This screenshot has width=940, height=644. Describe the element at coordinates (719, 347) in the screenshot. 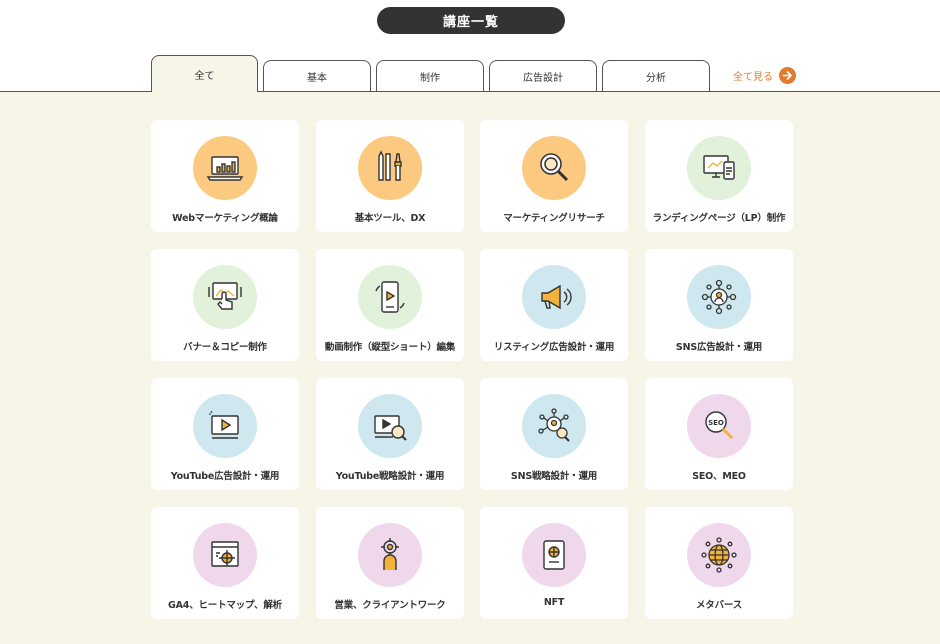

I see `course-label: SNS広告設計・運用` at that location.